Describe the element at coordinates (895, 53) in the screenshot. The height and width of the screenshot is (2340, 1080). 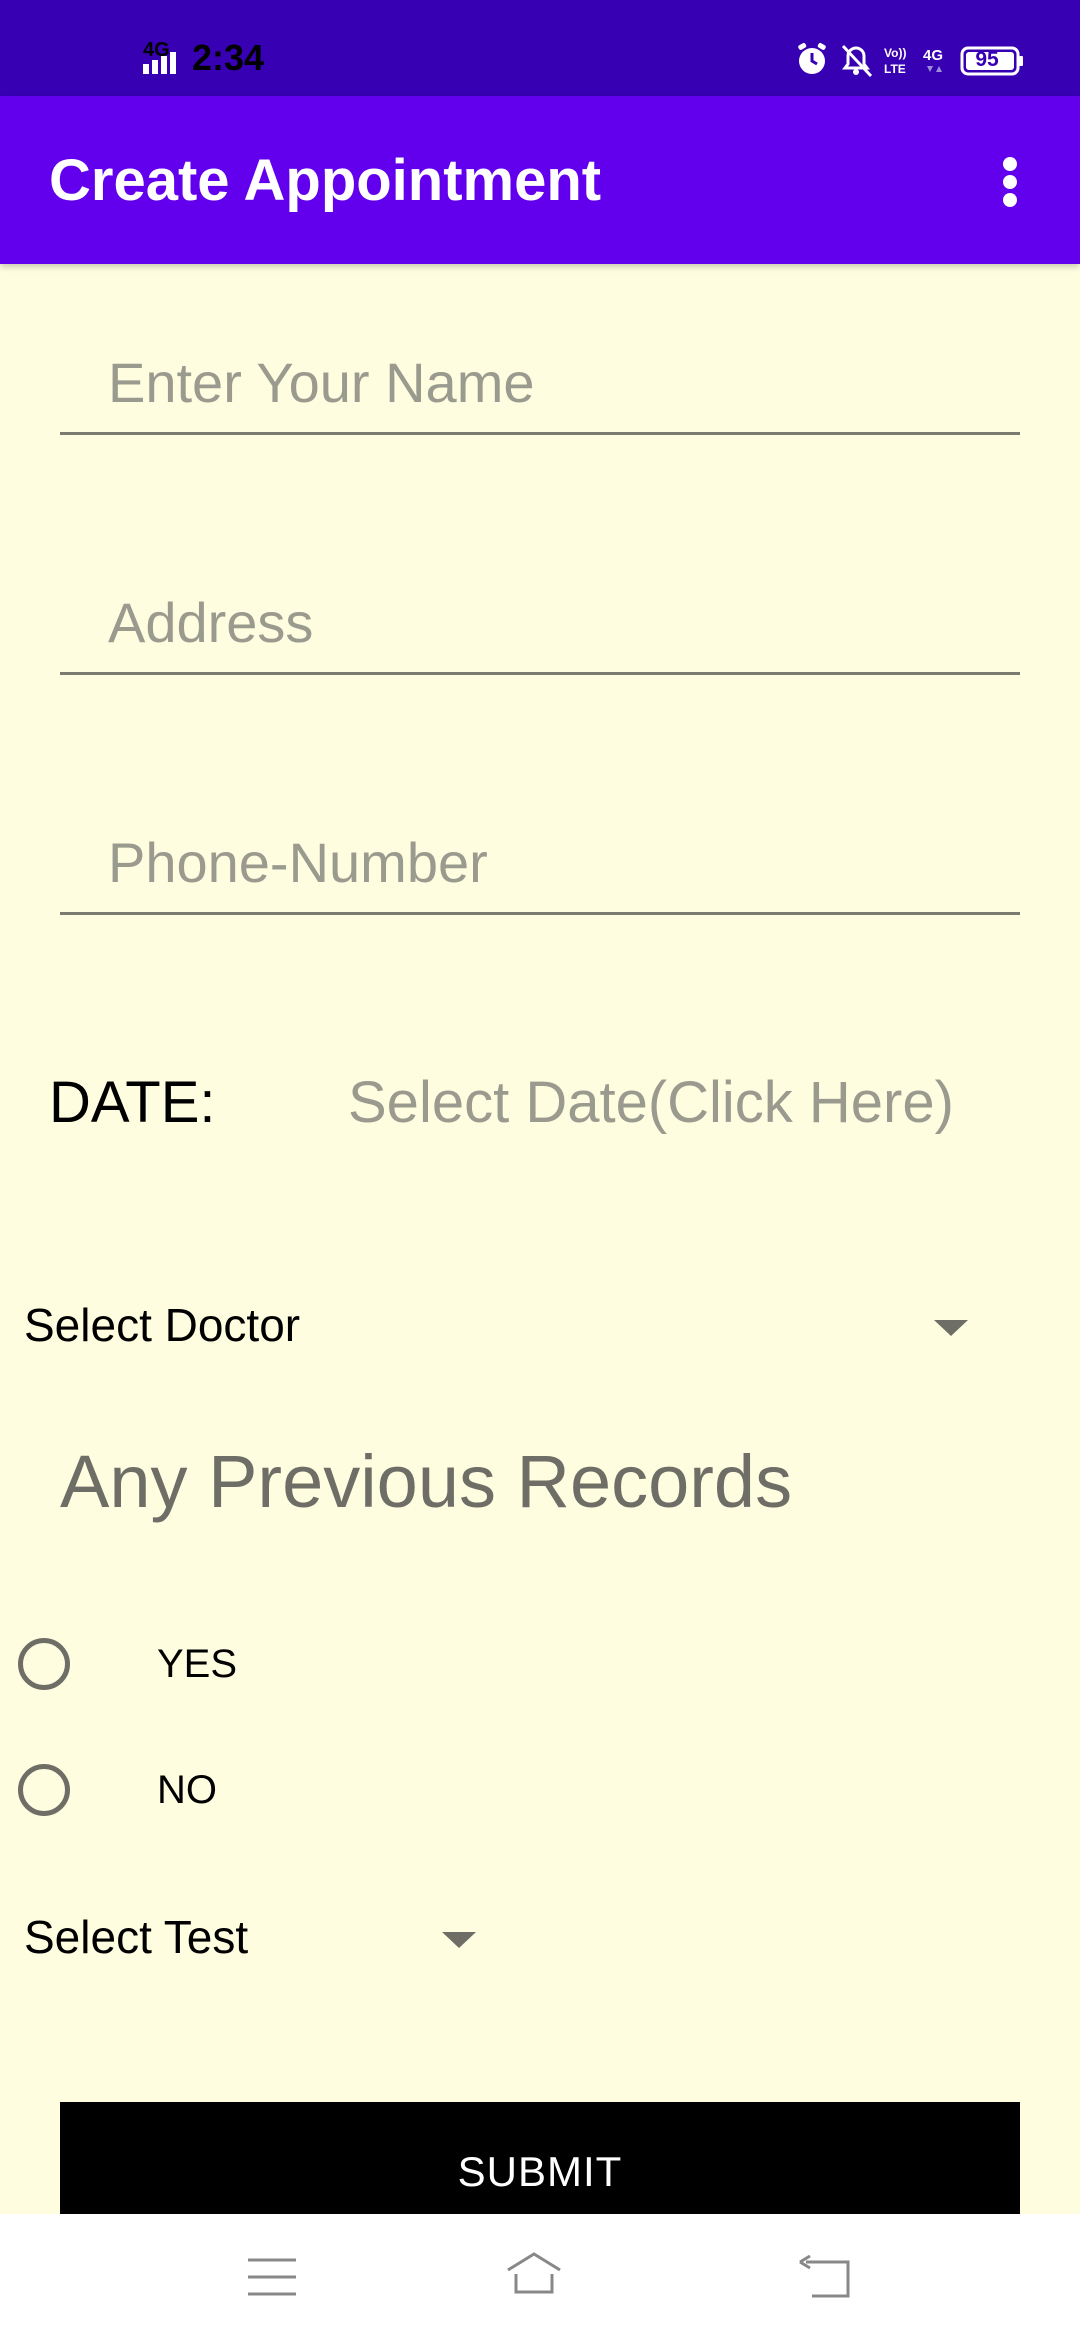
I see `svg-text: Vo))` at that location.